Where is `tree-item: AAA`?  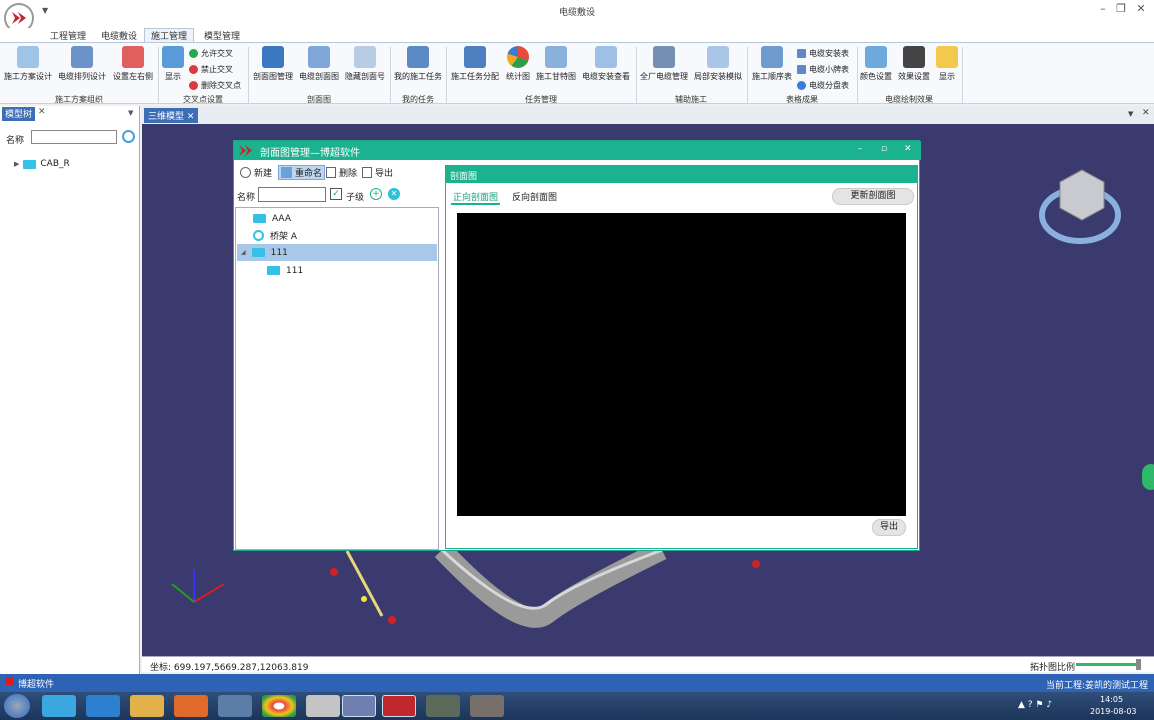 tree-item: AAA is located at coordinates (337, 218).